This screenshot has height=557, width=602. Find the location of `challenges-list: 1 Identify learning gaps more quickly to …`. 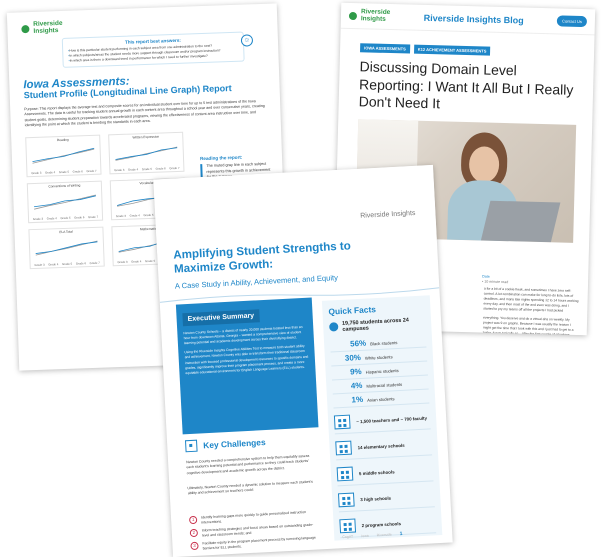

challenges-list: 1 Identify learning gaps more quickly to … is located at coordinates (253, 532).